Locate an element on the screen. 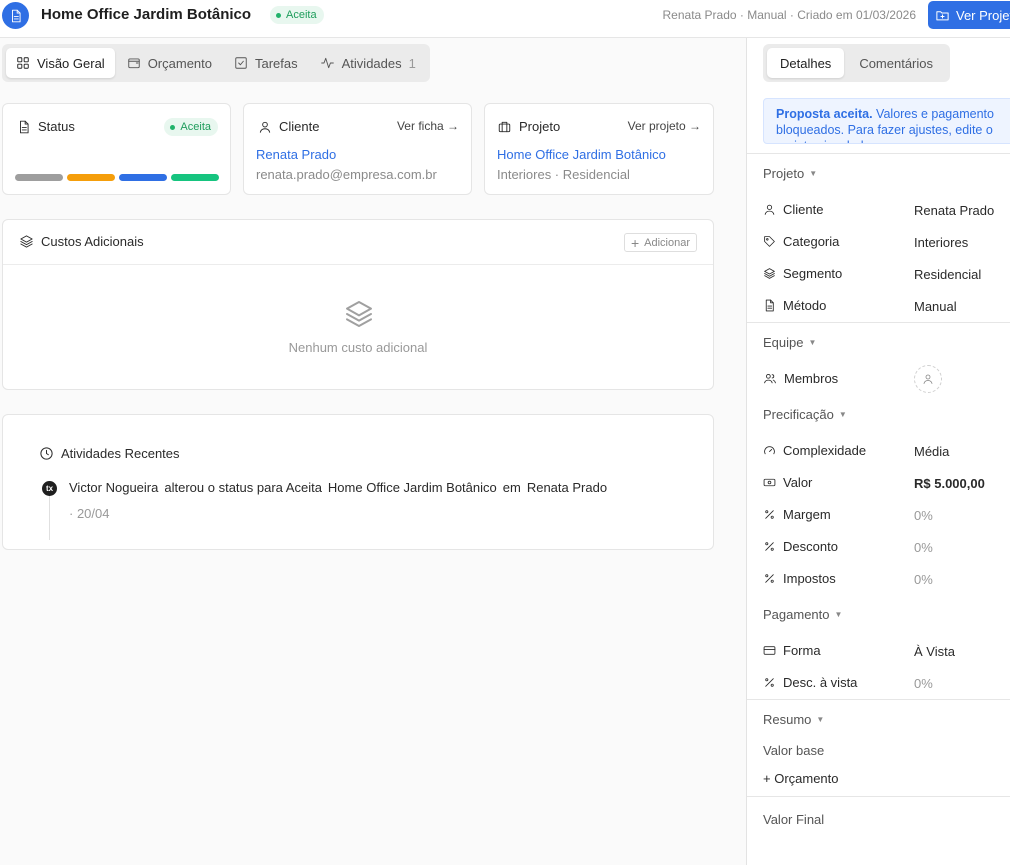 This screenshot has height=865, width=1010. client-name-link: Renata Prado is located at coordinates (296, 154).